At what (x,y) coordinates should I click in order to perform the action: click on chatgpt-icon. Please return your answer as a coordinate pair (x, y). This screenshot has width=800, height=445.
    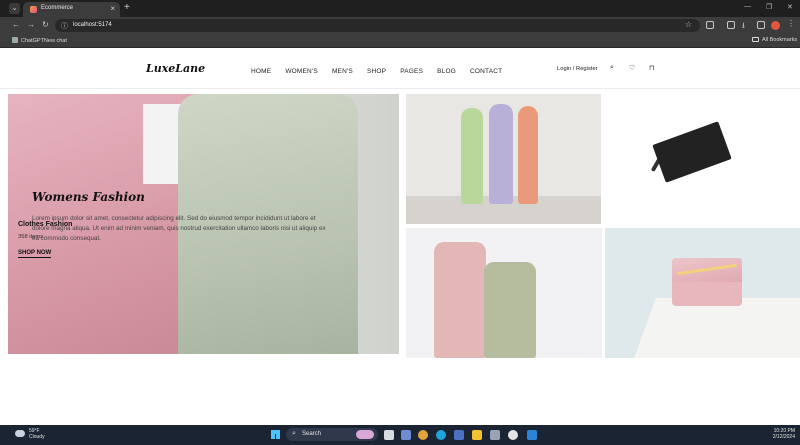
    Looking at the image, I should click on (15, 40).